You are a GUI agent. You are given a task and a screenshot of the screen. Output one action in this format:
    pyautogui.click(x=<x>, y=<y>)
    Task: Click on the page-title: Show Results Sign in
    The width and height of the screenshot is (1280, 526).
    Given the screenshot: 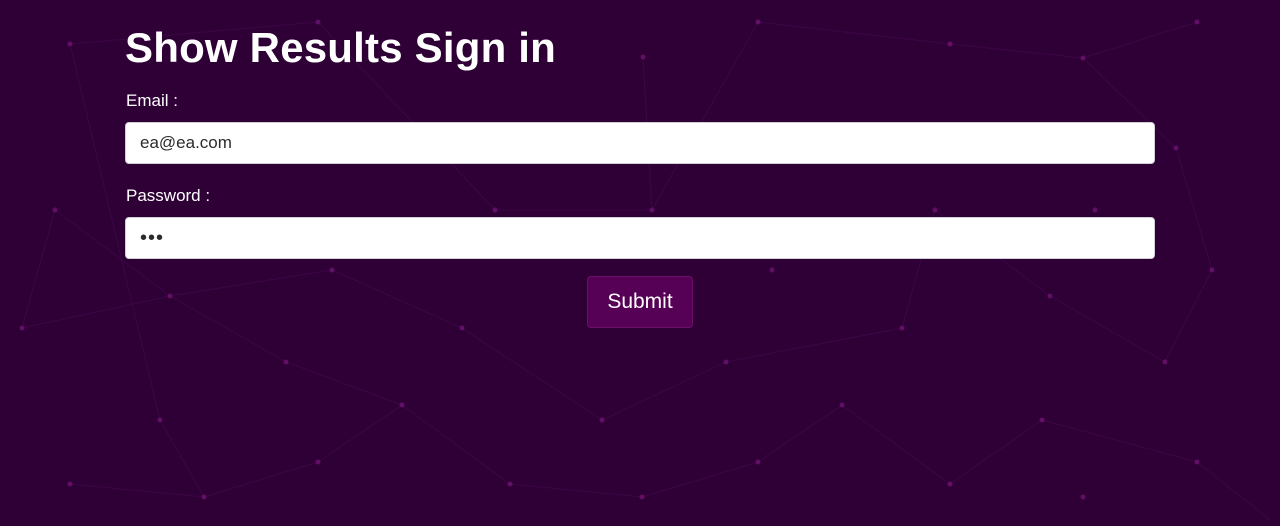 What is the action you would take?
    pyautogui.click(x=341, y=47)
    